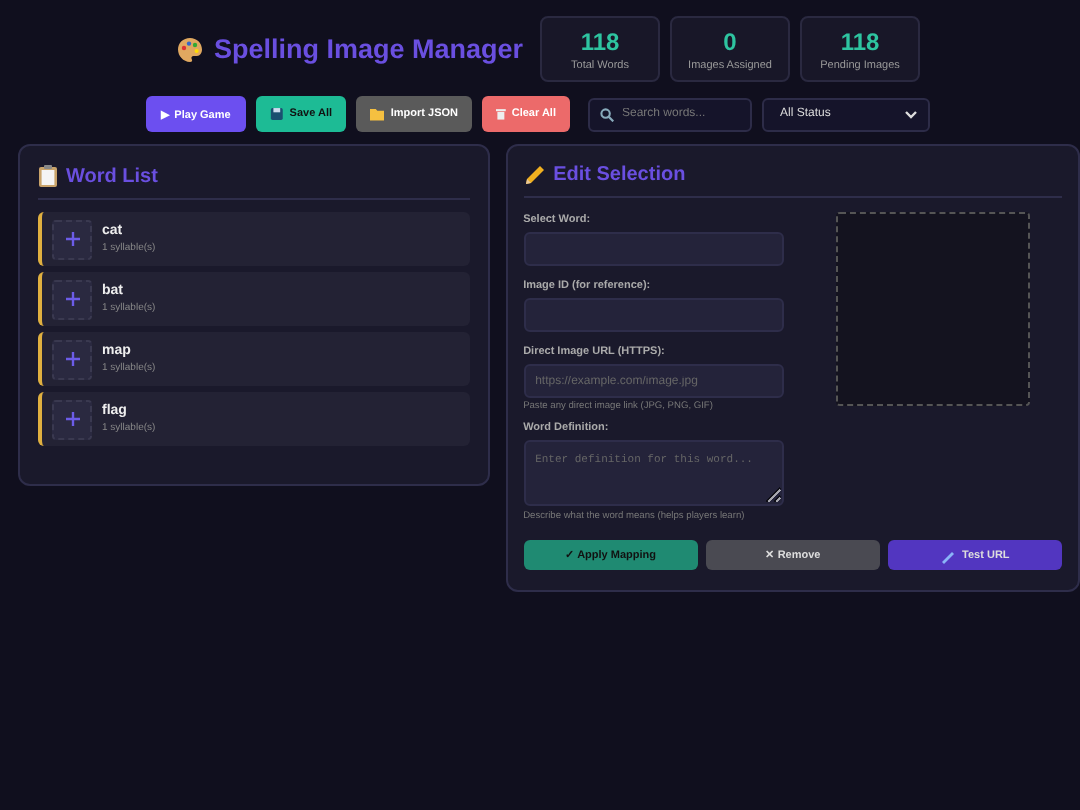 The width and height of the screenshot is (1080, 810). I want to click on trash-icon, so click(501, 114).